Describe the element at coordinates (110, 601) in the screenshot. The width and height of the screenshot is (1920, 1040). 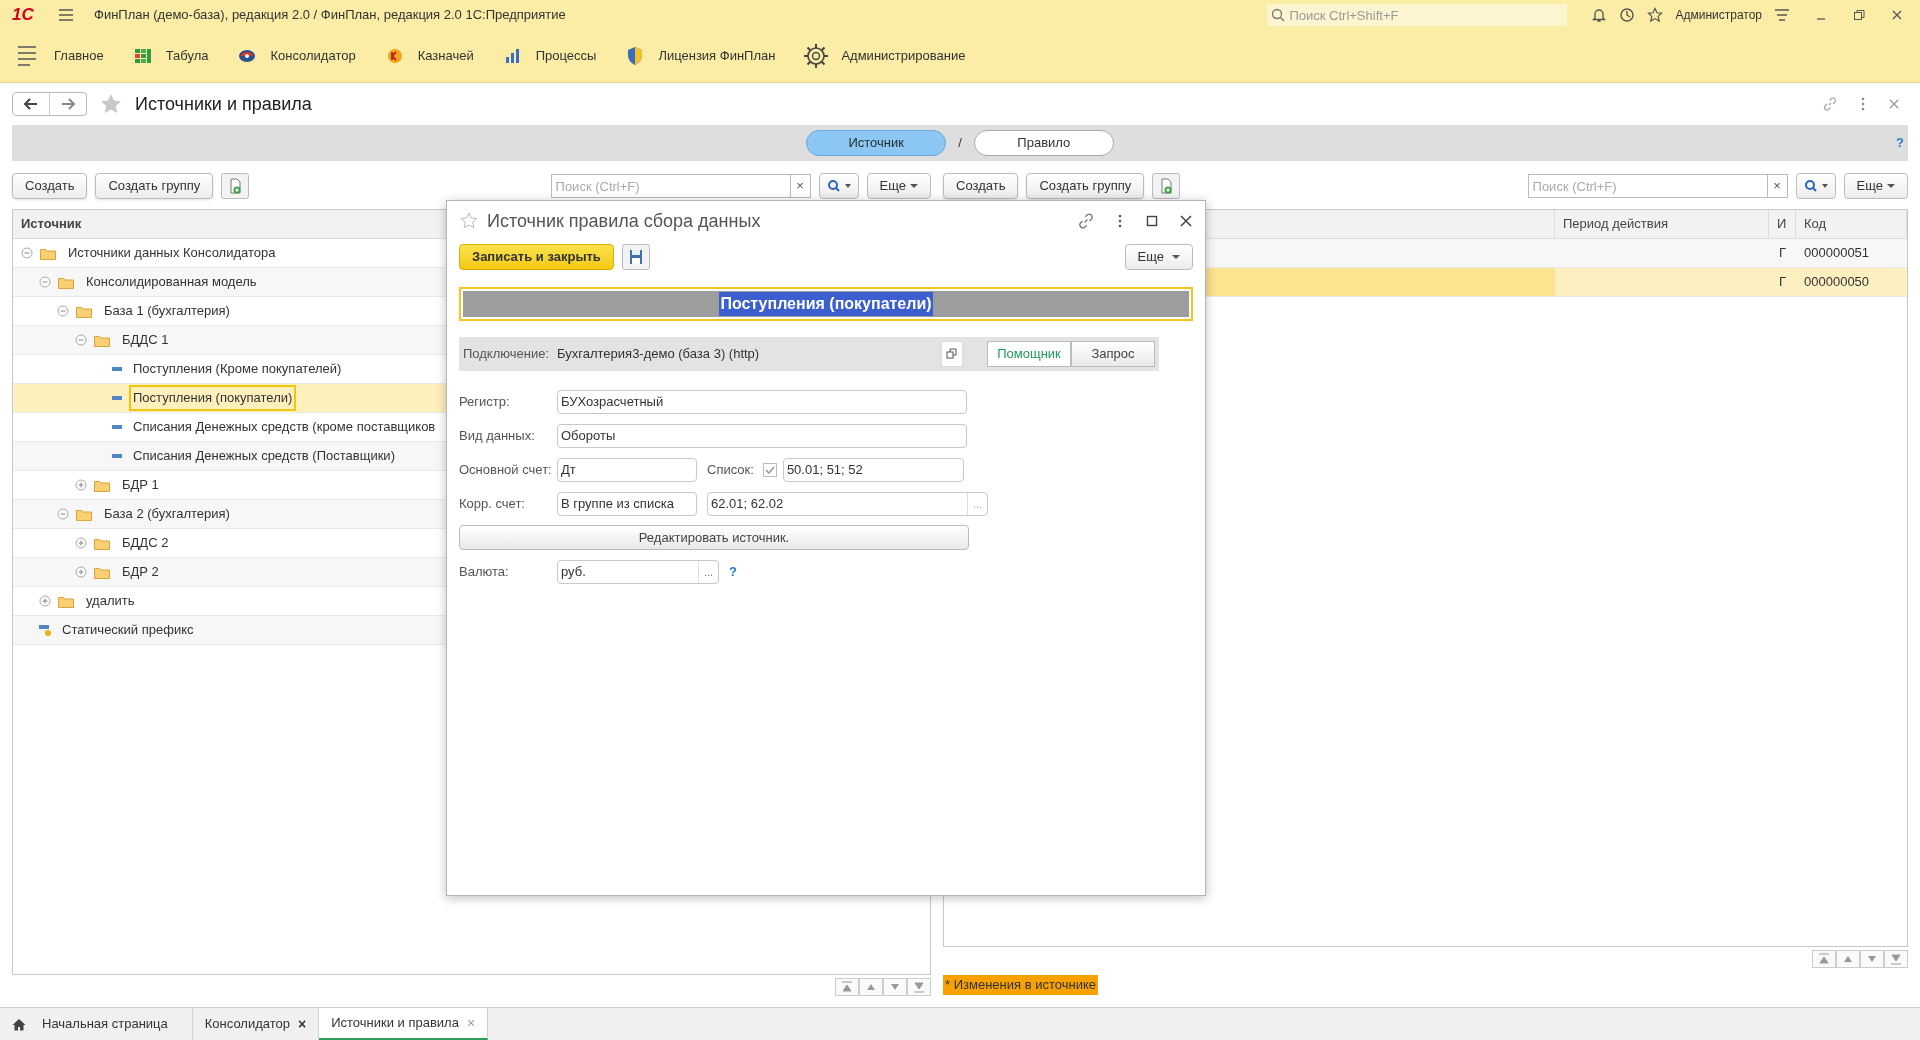
I see `tree-item: удалить` at that location.